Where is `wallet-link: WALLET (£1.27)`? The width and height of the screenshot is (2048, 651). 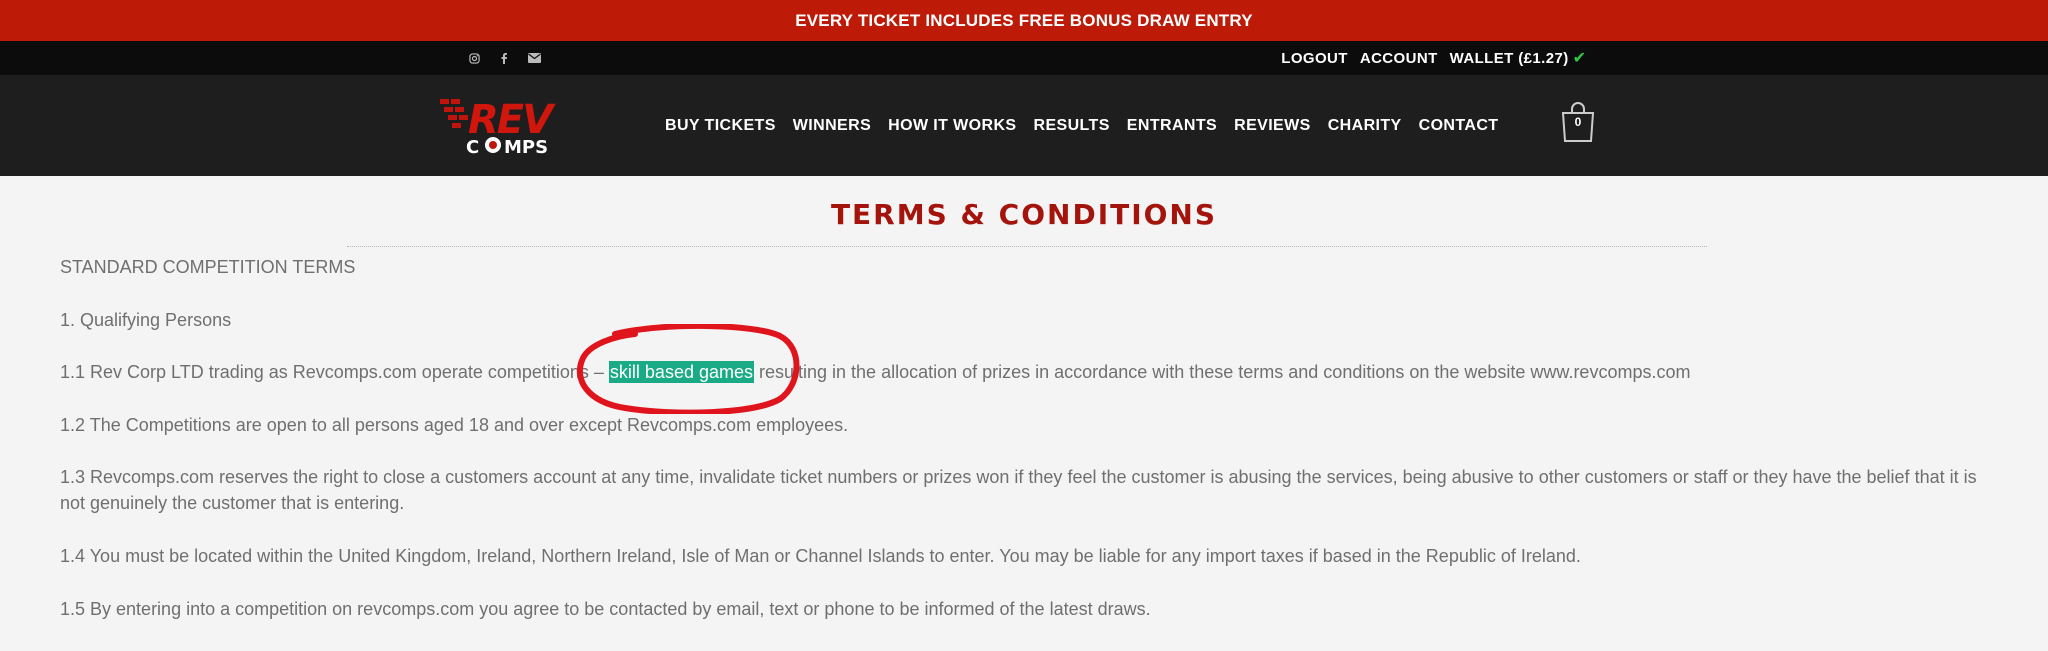 wallet-link: WALLET (£1.27) is located at coordinates (1509, 58).